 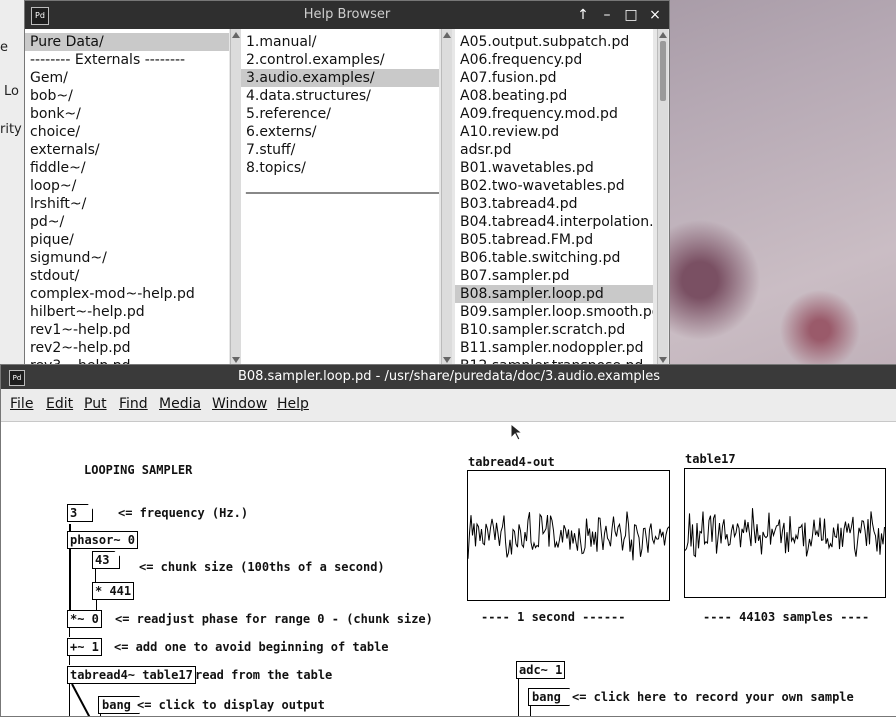 I want to click on help-list-item: 2.control.examples/, so click(x=340, y=60).